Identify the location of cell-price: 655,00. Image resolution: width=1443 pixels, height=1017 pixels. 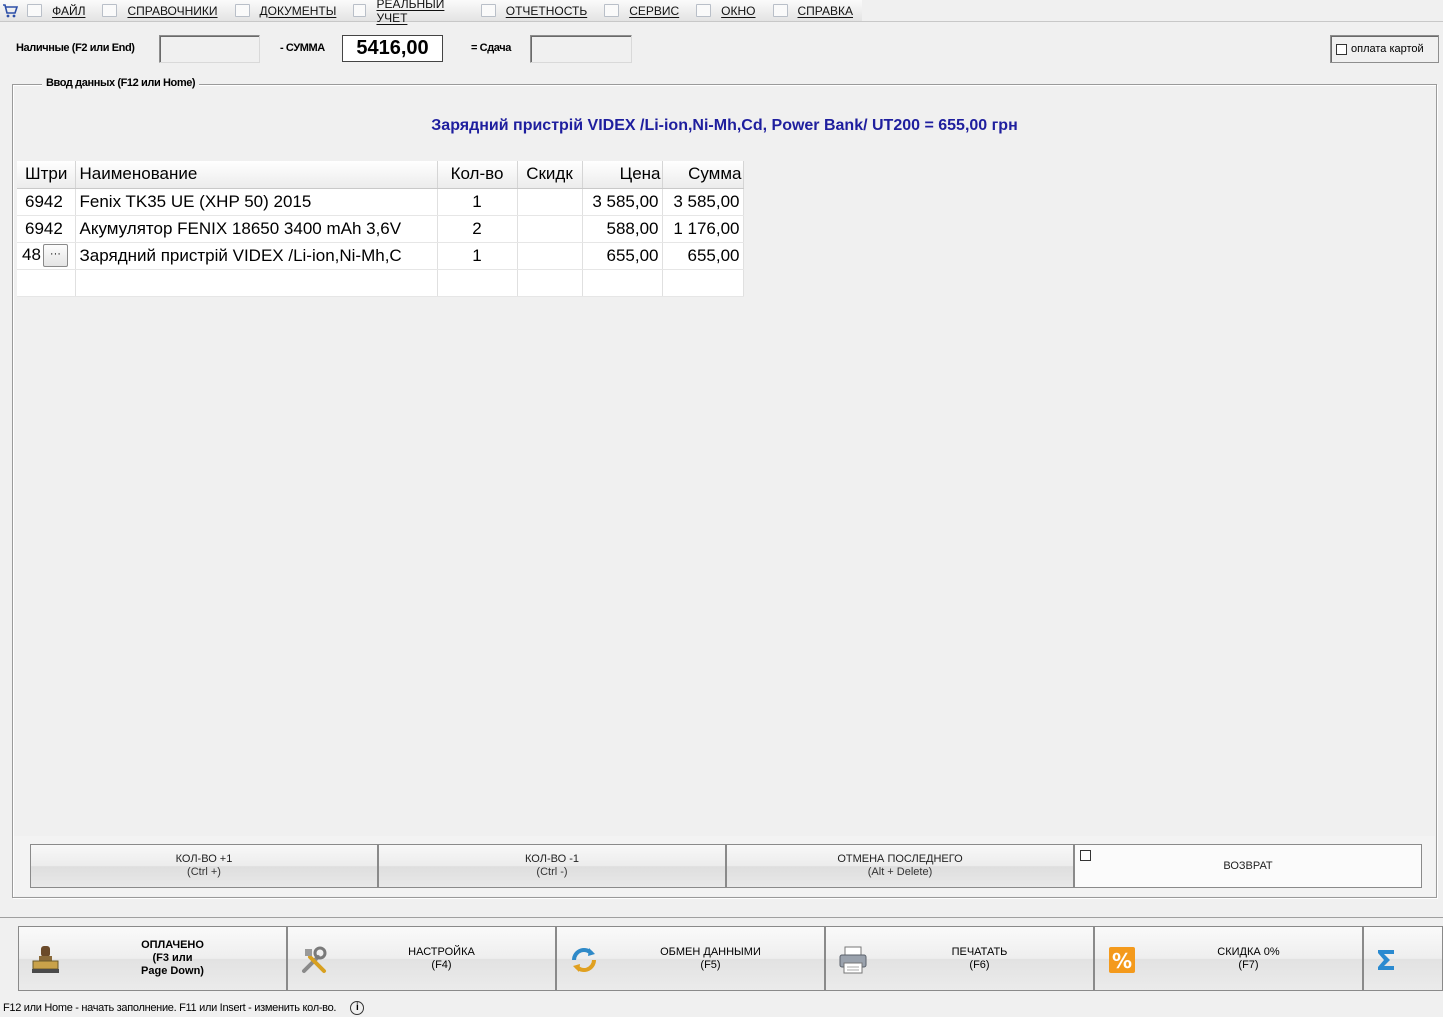
(622, 256).